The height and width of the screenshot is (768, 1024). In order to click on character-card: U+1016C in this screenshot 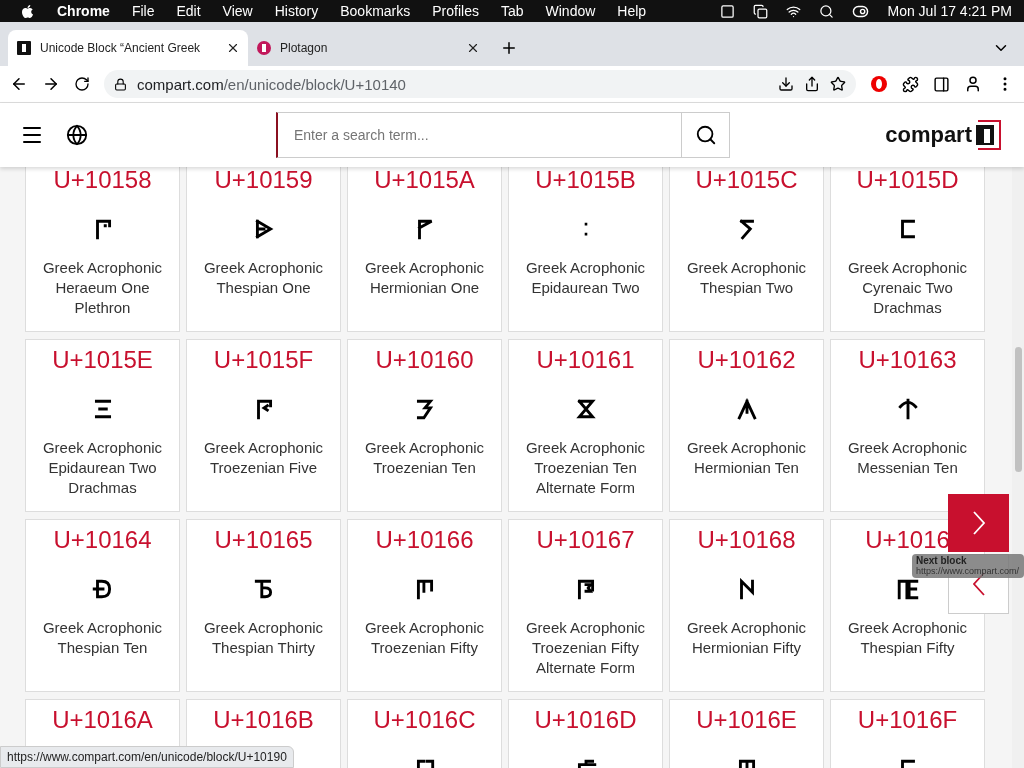, I will do `click(424, 733)`.